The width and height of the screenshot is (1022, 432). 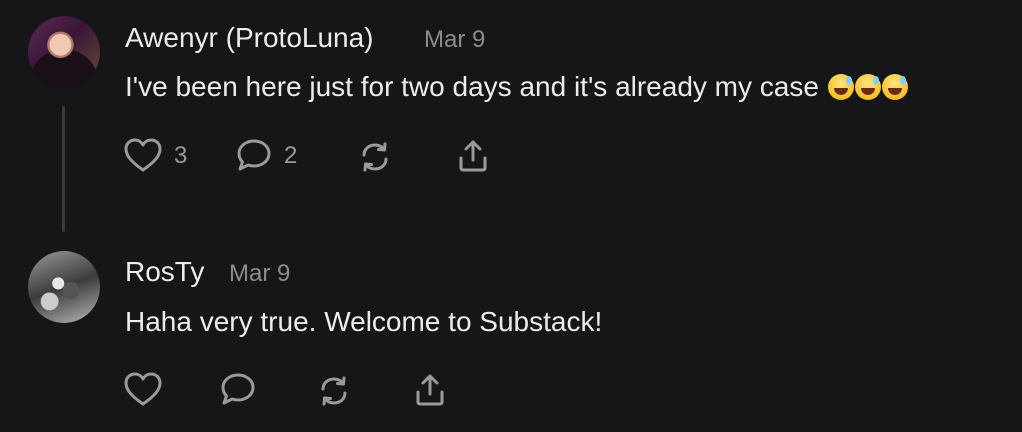 I want to click on like-button: 3, so click(x=155, y=156).